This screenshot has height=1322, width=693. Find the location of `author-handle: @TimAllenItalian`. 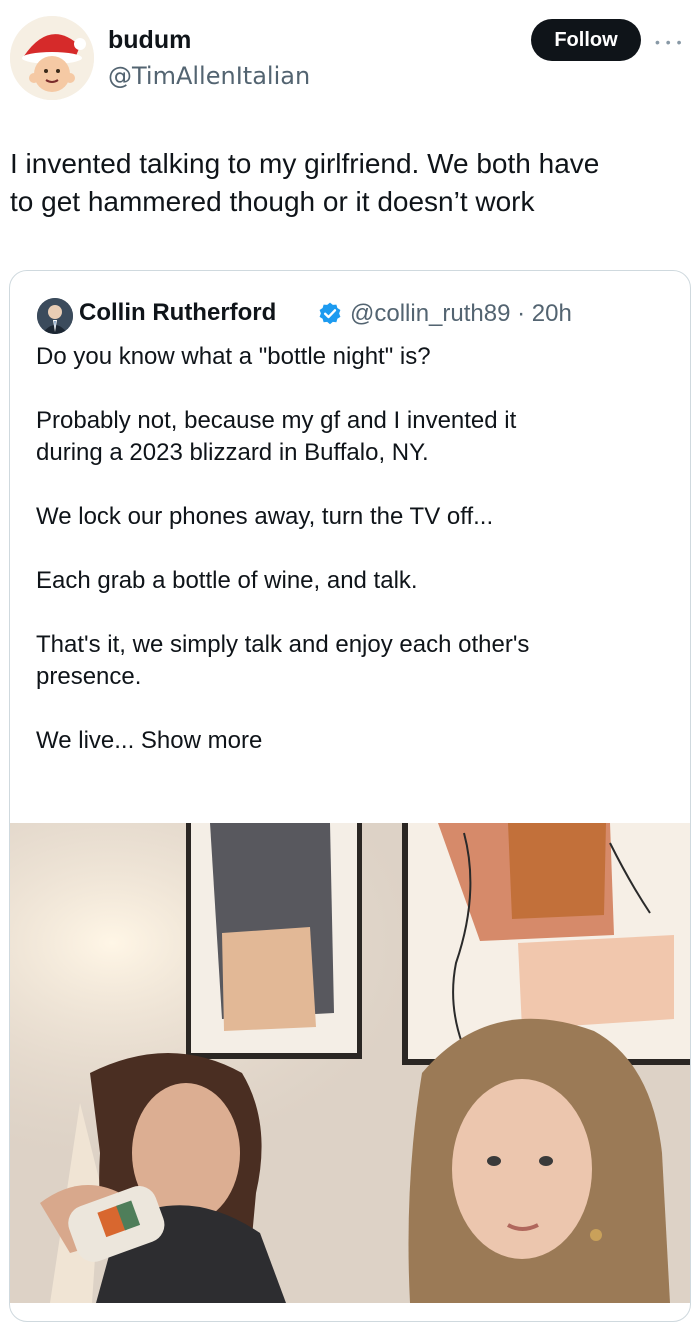

author-handle: @TimAllenItalian is located at coordinates (209, 76).